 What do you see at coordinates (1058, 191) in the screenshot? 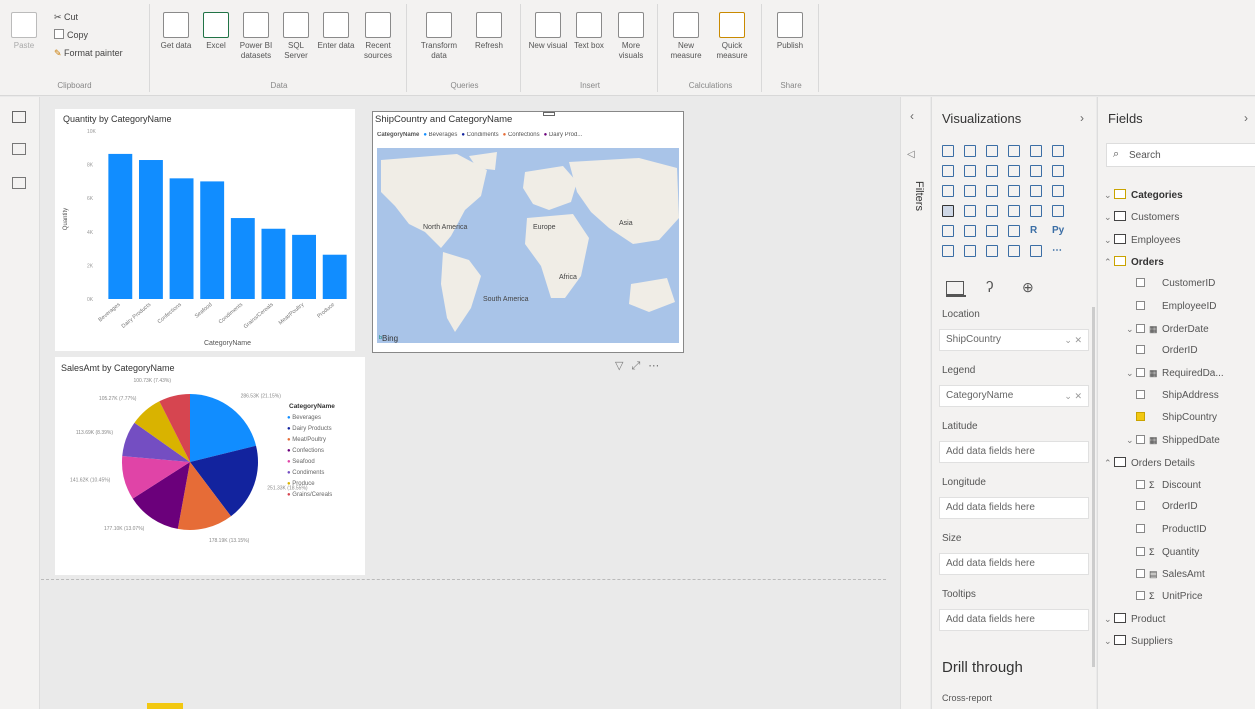
I see `treemap-visual-icon` at bounding box center [1058, 191].